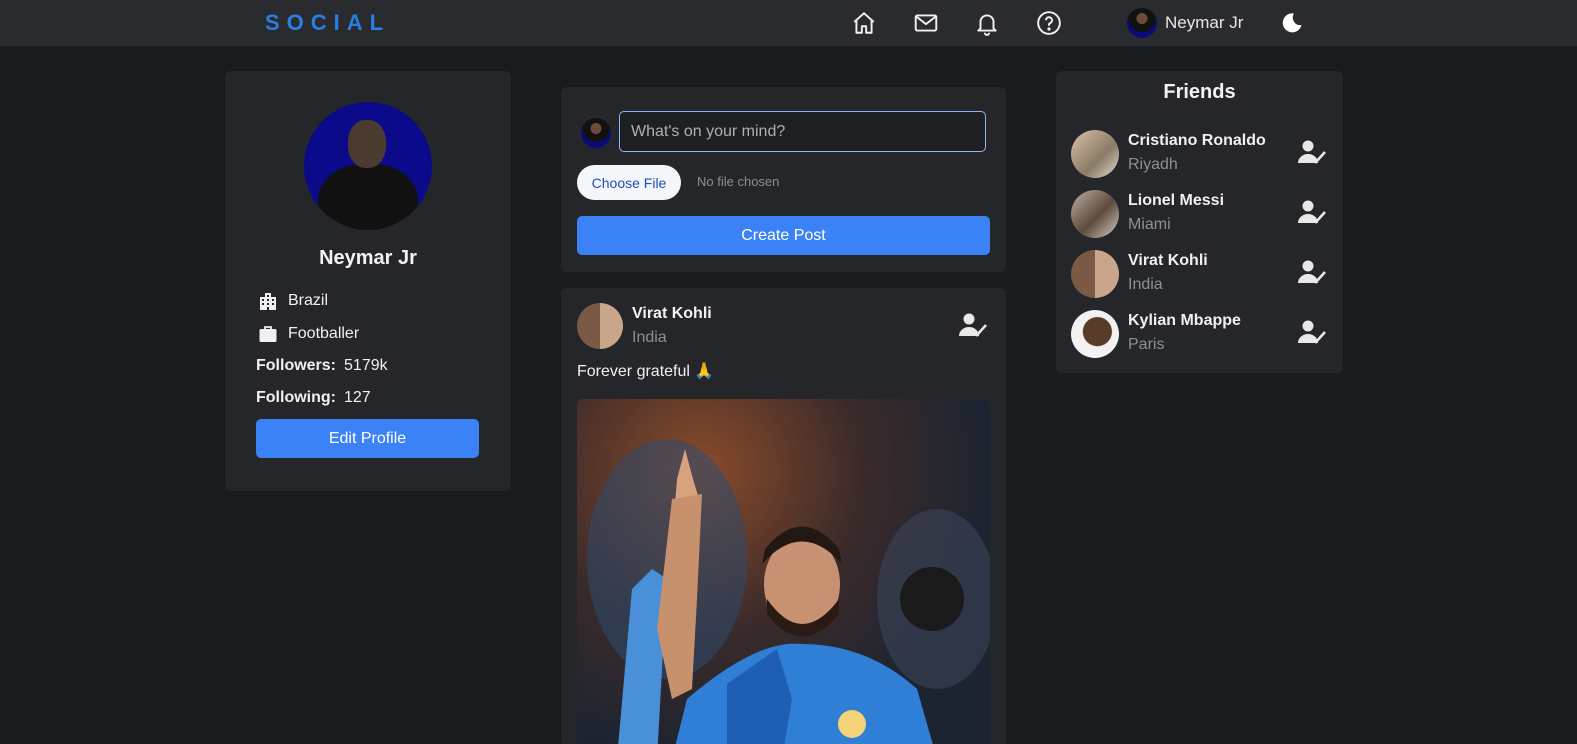 The height and width of the screenshot is (744, 1577). Describe the element at coordinates (1201, 335) in the screenshot. I see `friend-item: Kylian Mbappe Paris` at that location.